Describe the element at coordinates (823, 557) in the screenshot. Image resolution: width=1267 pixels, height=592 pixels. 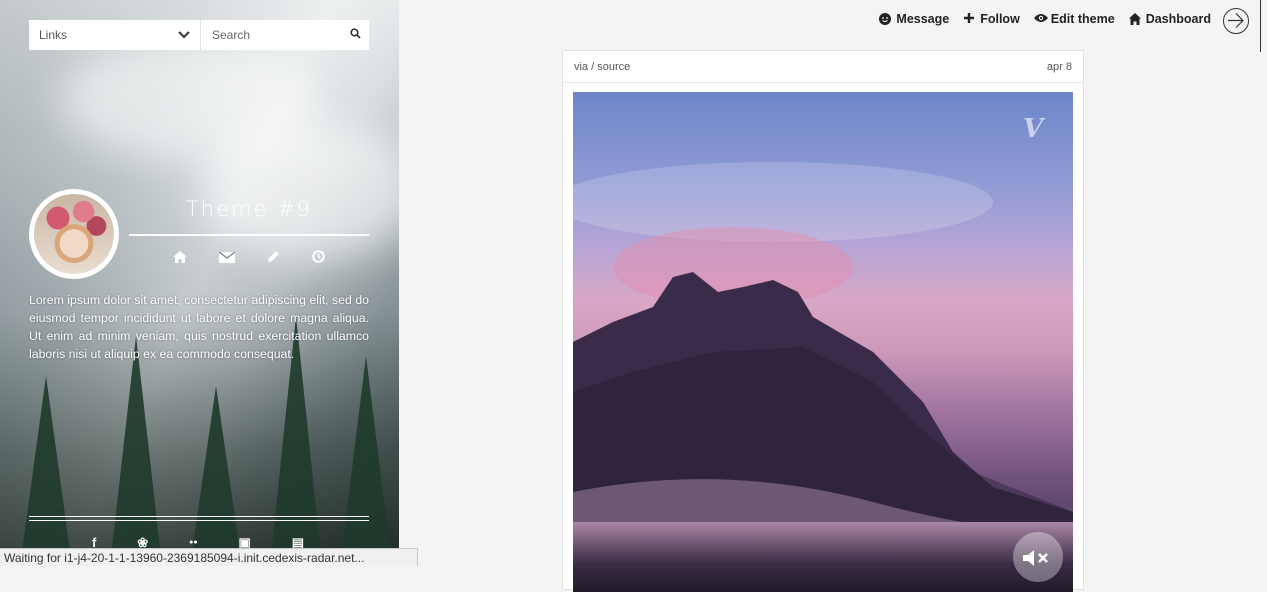
I see `sea` at that location.